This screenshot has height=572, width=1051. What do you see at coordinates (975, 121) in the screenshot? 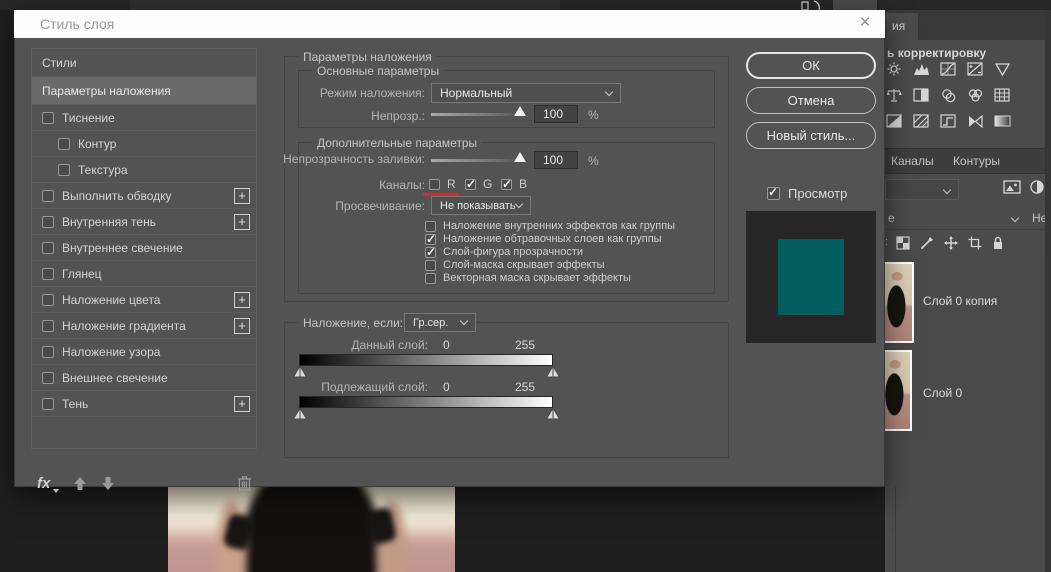
I see `selective-color-icon` at bounding box center [975, 121].